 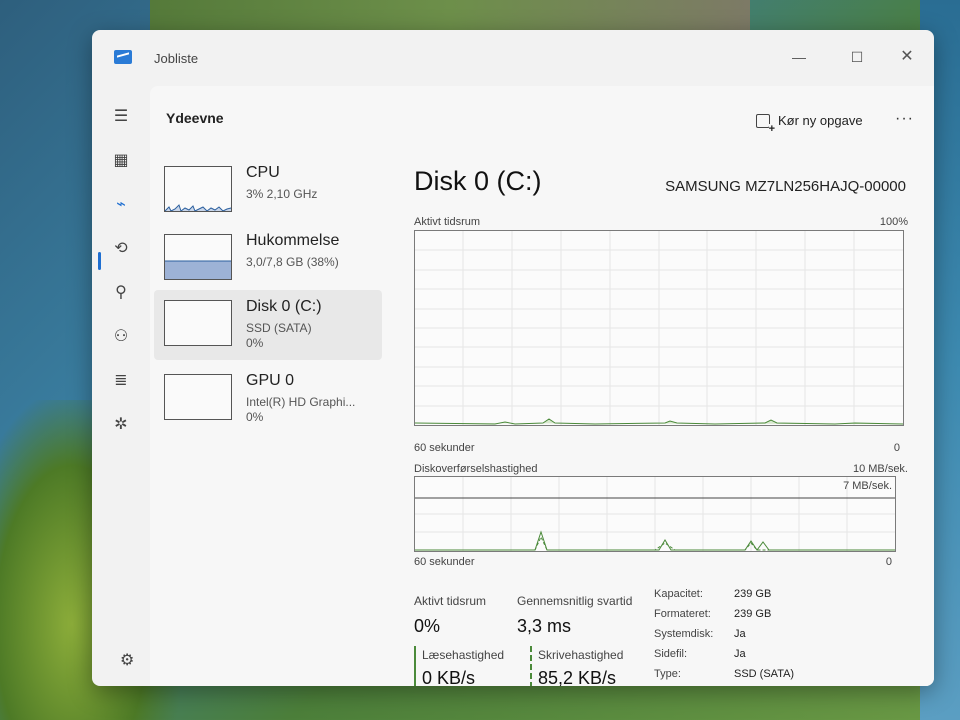 I want to click on response-time-stat-value: 3,3 ms, so click(x=544, y=626).